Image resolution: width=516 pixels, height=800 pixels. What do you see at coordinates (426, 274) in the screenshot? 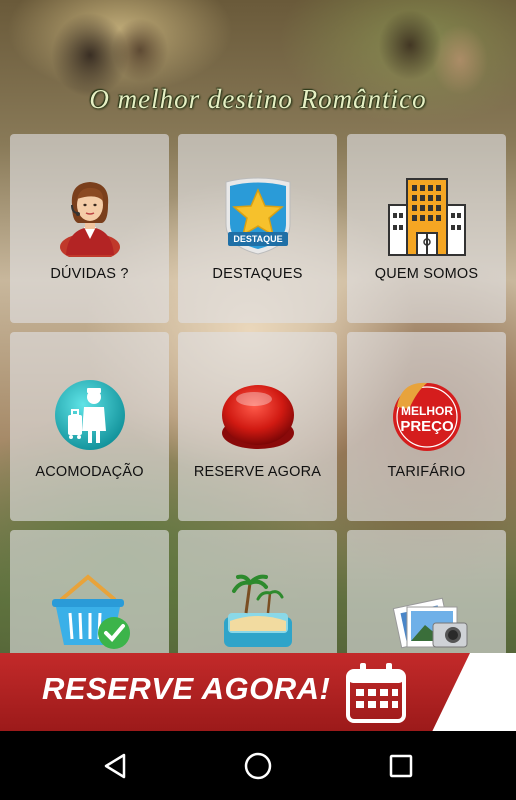
I see `tile-label: QUEM SOMOS` at bounding box center [426, 274].